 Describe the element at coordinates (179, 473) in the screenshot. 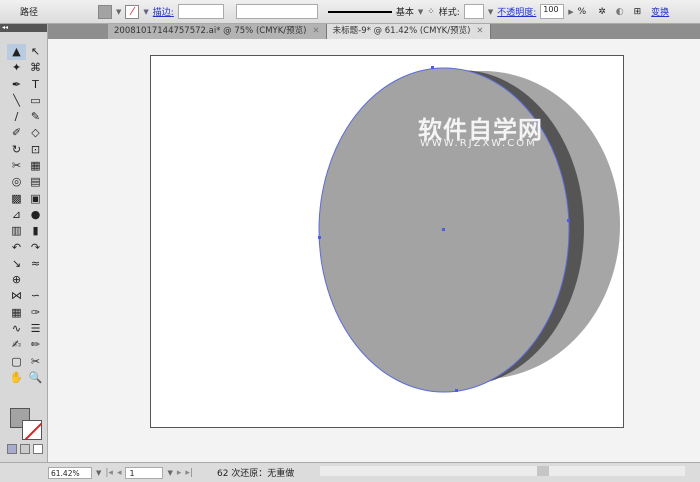

I see `next-page-icon: ▸` at that location.